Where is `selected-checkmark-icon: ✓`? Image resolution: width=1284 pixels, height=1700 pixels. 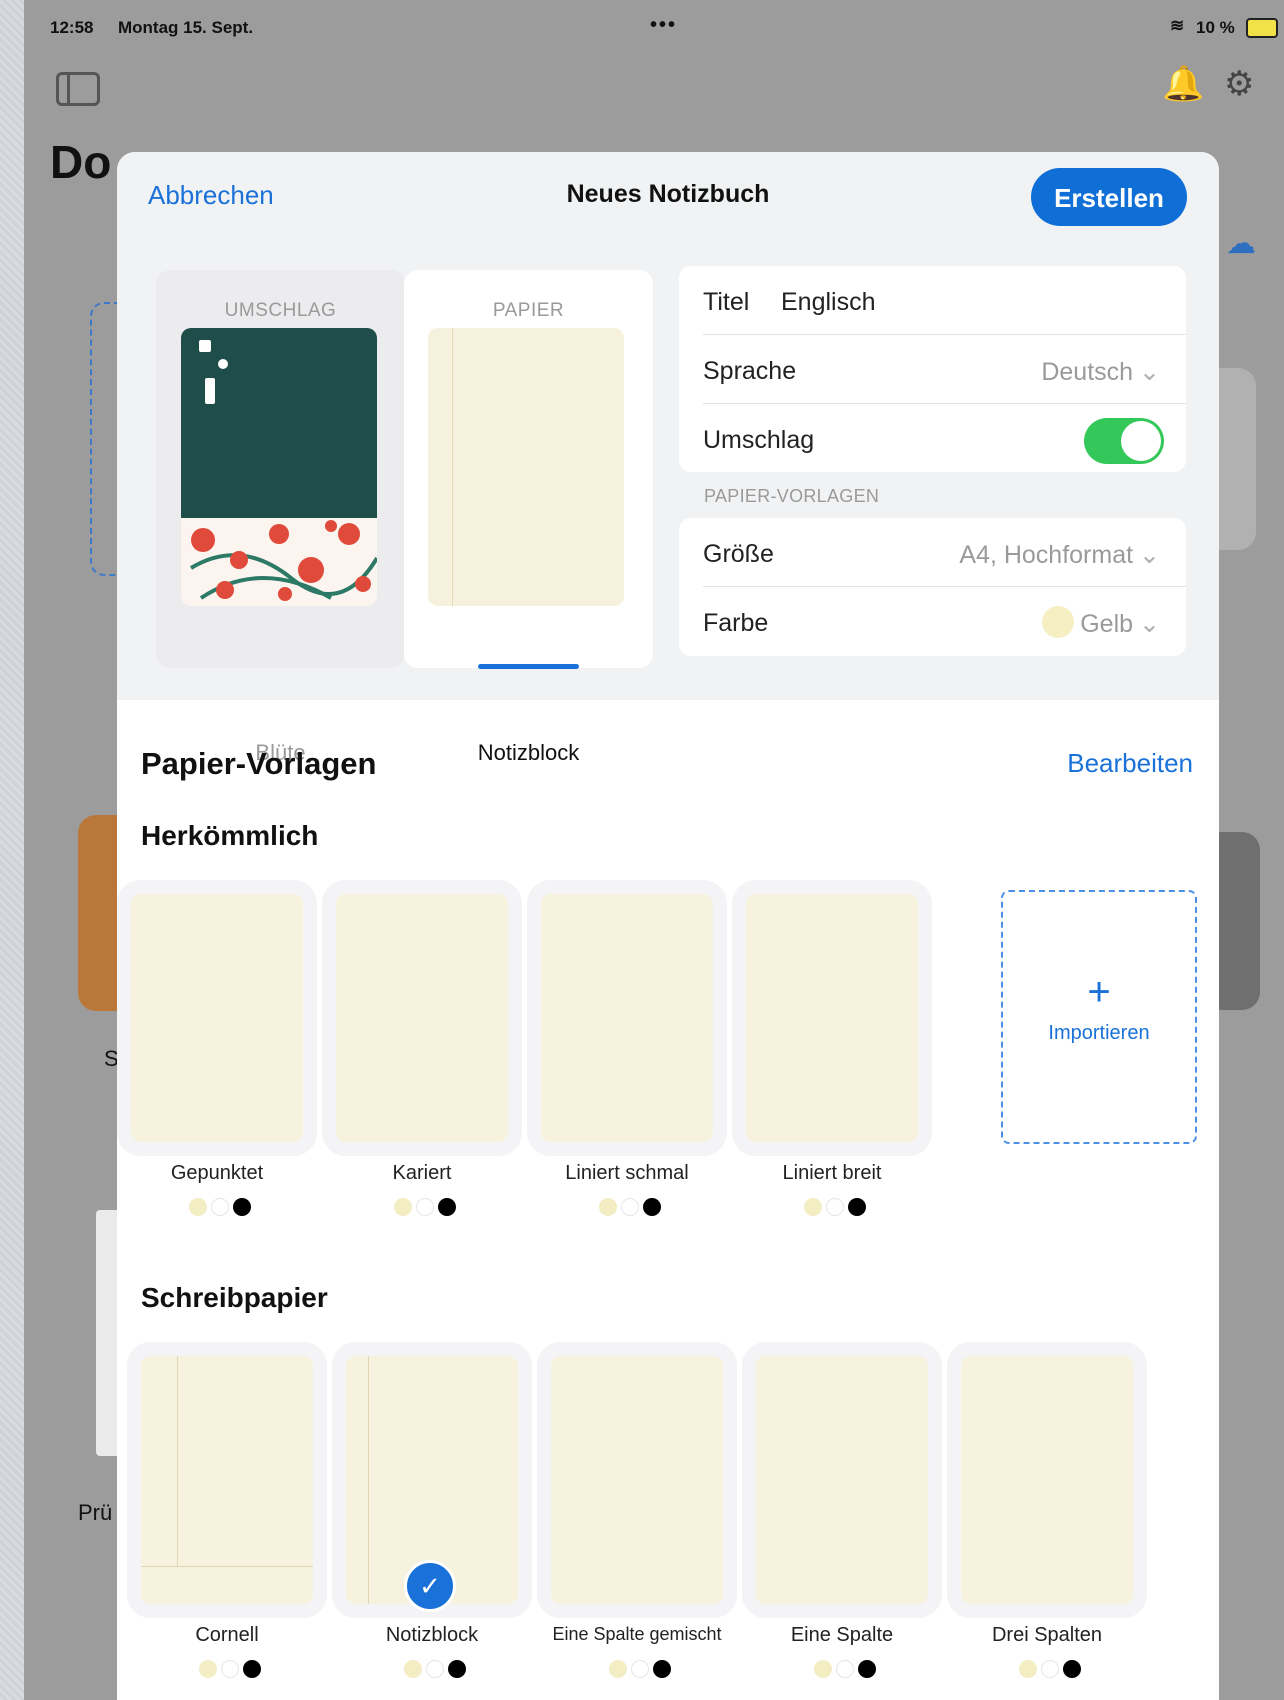
selected-checkmark-icon: ✓ is located at coordinates (430, 1586).